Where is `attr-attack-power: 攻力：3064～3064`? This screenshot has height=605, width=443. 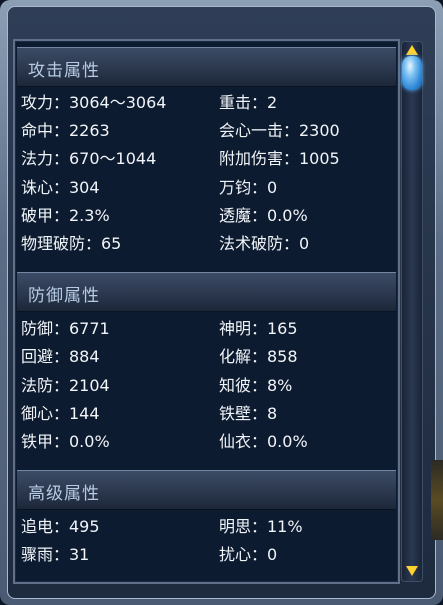
attr-attack-power: 攻力：3064～3064 is located at coordinates (94, 102).